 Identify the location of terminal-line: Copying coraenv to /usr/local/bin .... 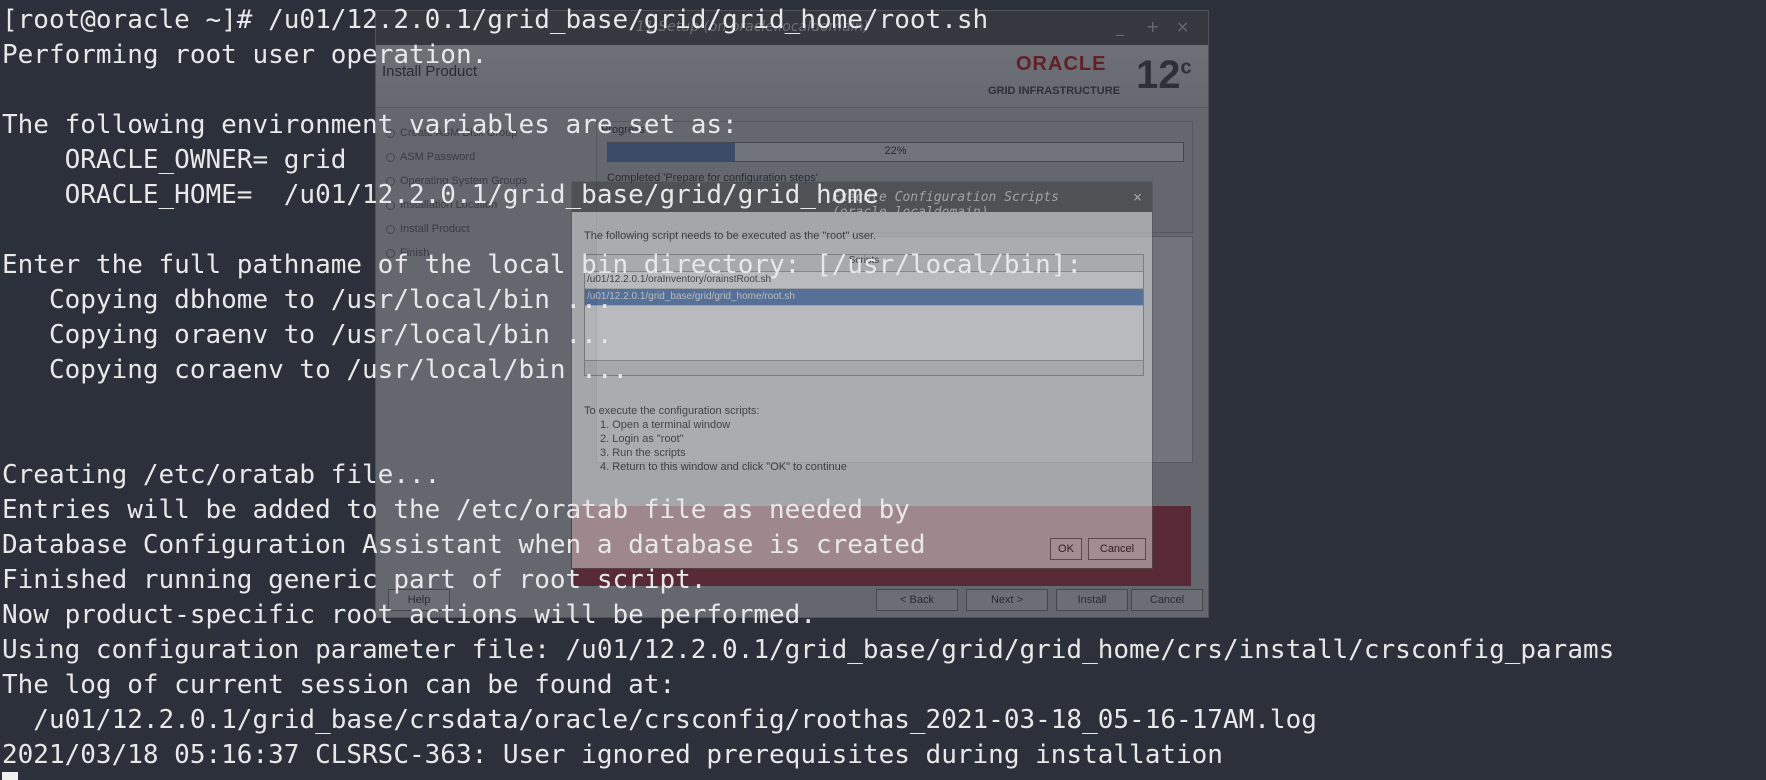
(315, 370).